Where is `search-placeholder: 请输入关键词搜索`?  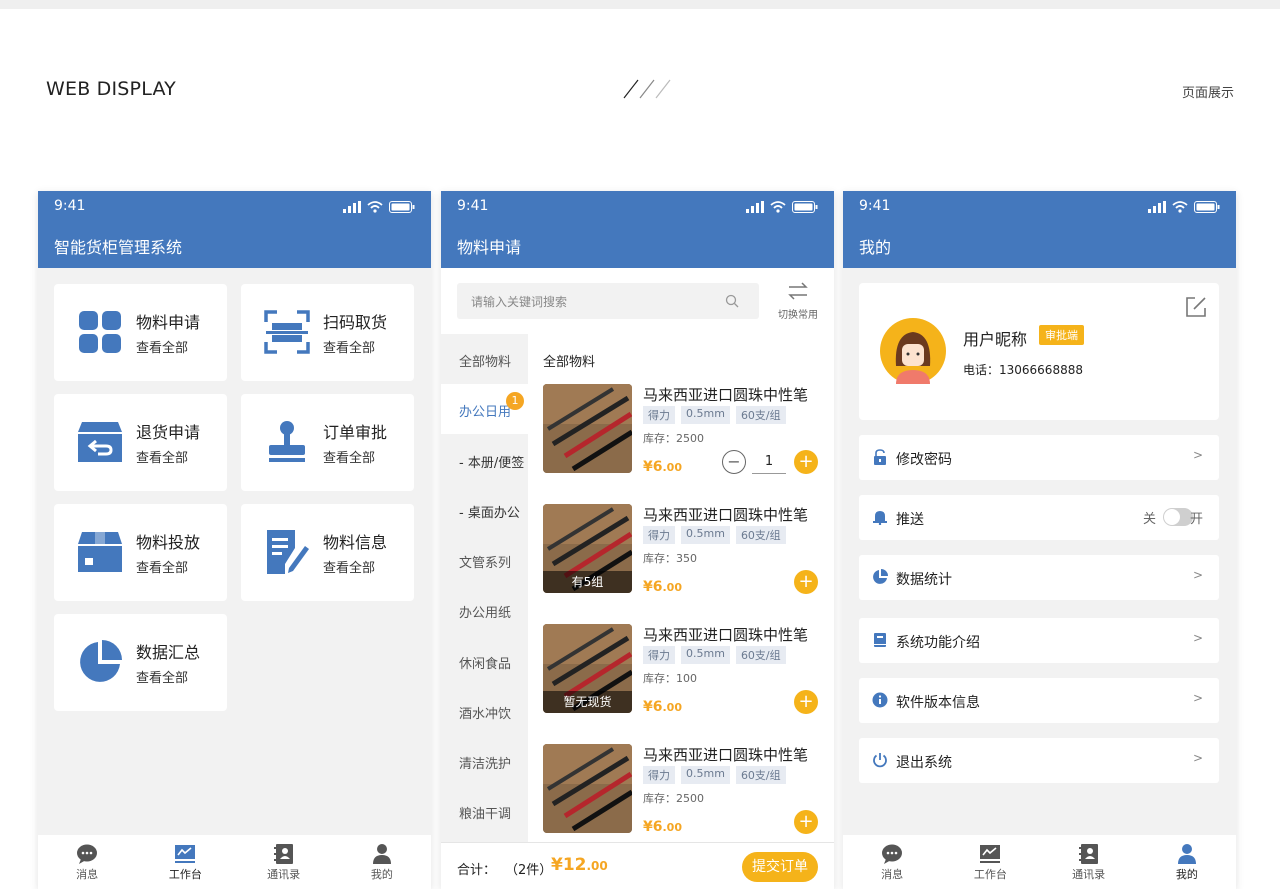
search-placeholder: 请输入关键词搜索 is located at coordinates (519, 302).